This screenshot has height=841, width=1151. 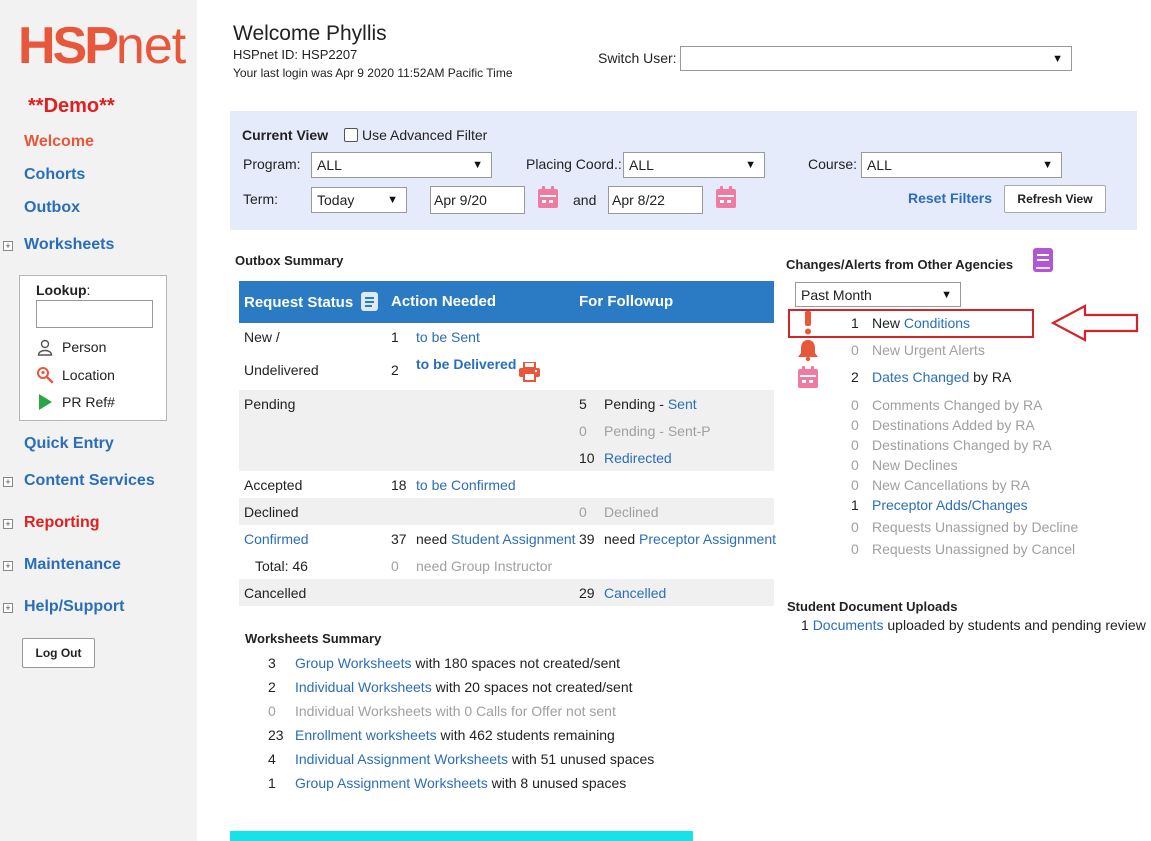 What do you see at coordinates (655, 200) in the screenshot?
I see `date-to-input: Apr 8/22` at bounding box center [655, 200].